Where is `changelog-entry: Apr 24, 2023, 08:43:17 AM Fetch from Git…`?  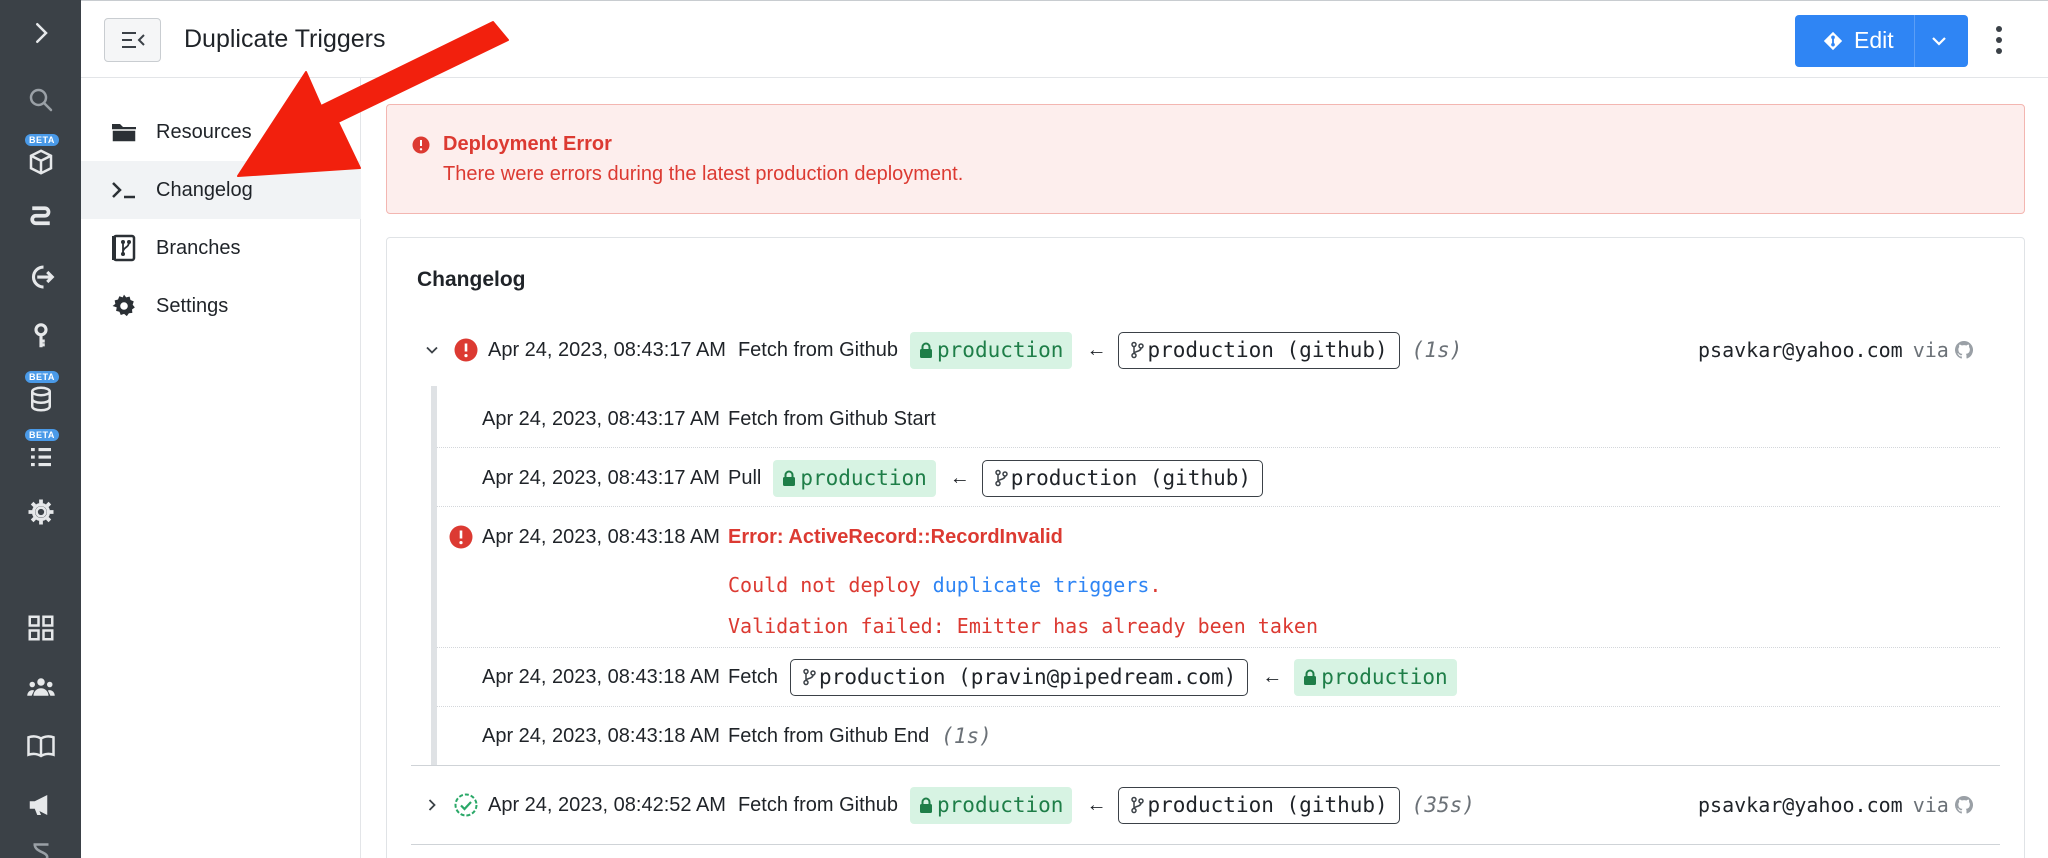 changelog-entry: Apr 24, 2023, 08:43:17 AM Fetch from Git… is located at coordinates (943, 350).